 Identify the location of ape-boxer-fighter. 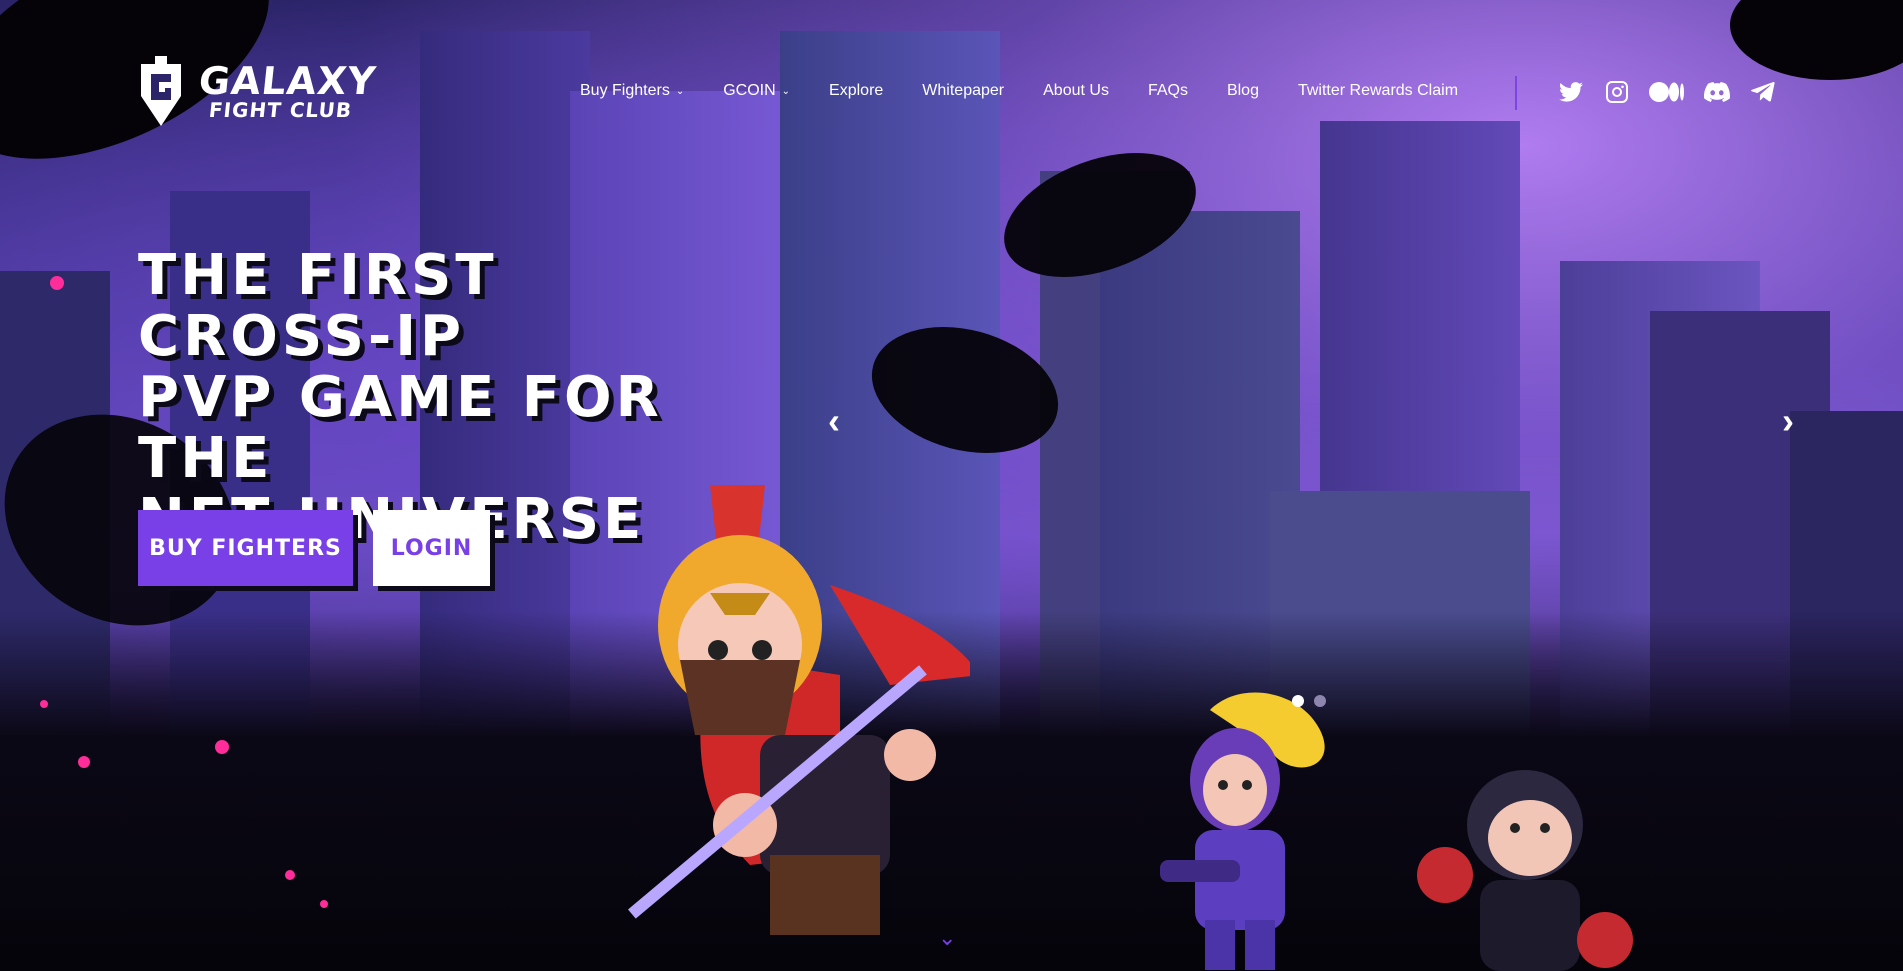
(1525, 870).